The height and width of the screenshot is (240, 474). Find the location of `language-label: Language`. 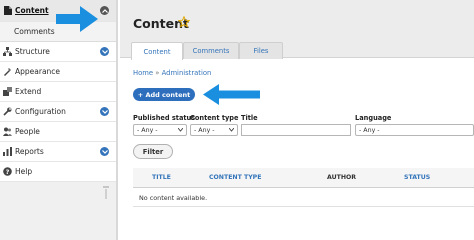

language-label: Language is located at coordinates (373, 118).